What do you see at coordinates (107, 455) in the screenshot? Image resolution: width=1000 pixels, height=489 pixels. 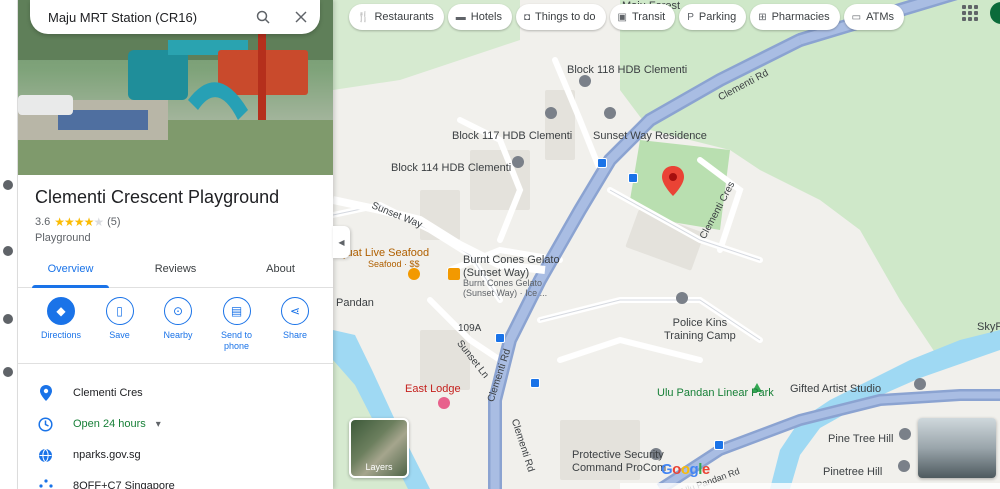 I see `website-text: nparks.gov.sg` at bounding box center [107, 455].